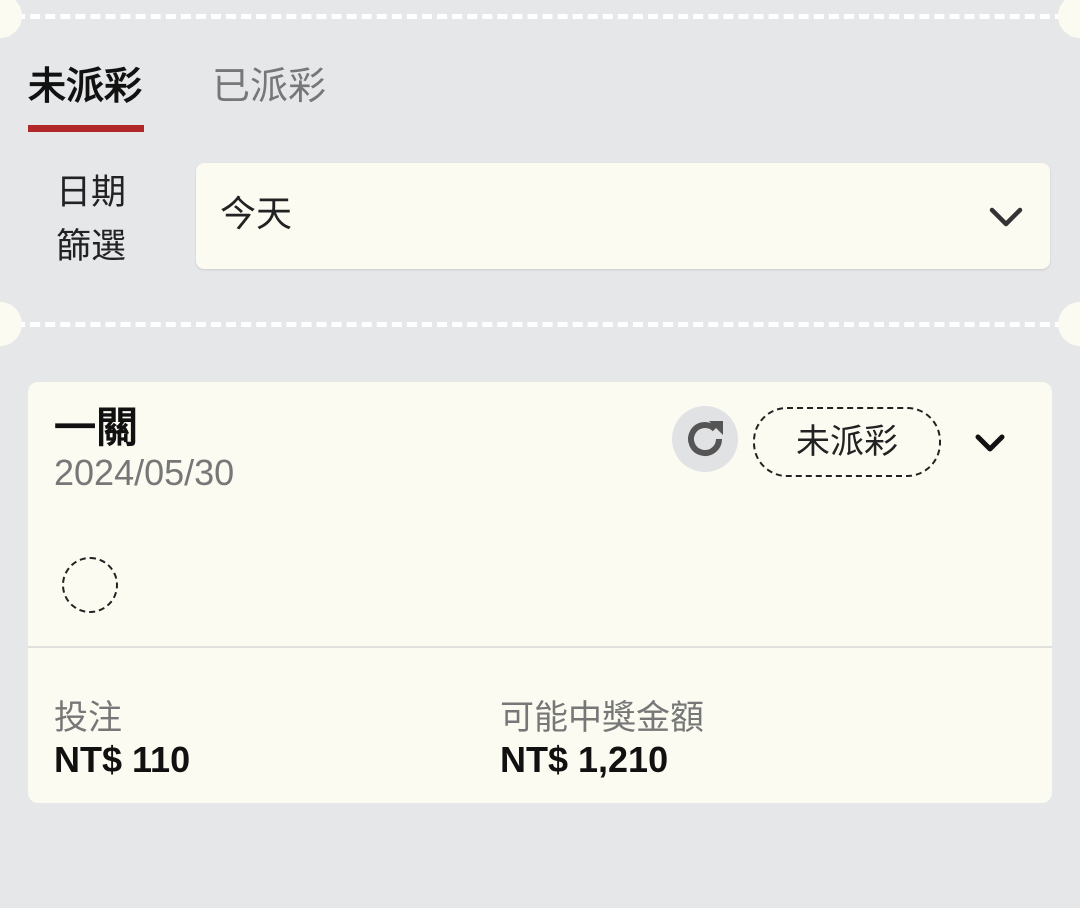 The height and width of the screenshot is (908, 1080). Describe the element at coordinates (1069, 19) in the screenshot. I see `top-right-notch` at that location.